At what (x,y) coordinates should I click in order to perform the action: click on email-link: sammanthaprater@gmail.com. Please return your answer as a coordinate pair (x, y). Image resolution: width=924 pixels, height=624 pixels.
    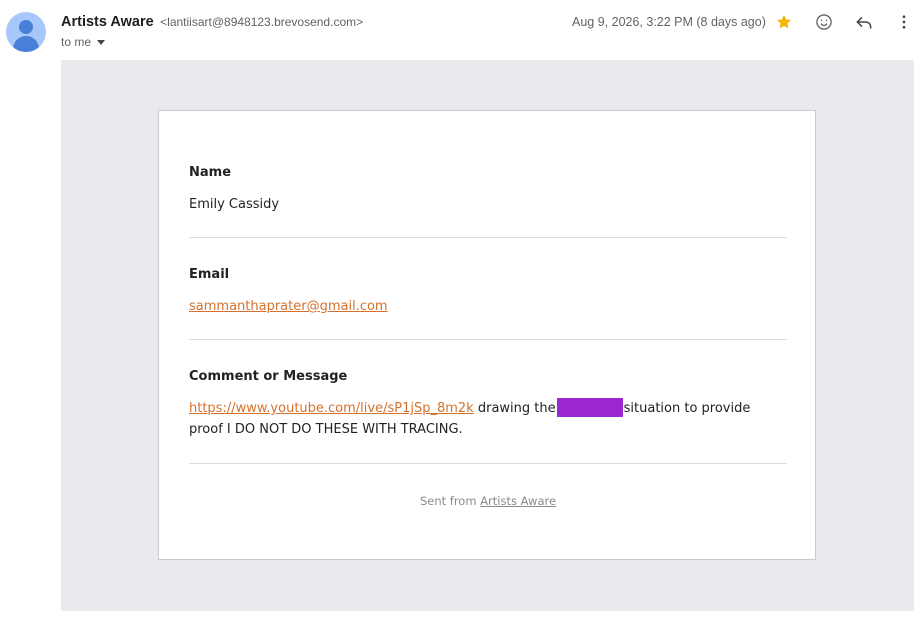
    Looking at the image, I should click on (288, 306).